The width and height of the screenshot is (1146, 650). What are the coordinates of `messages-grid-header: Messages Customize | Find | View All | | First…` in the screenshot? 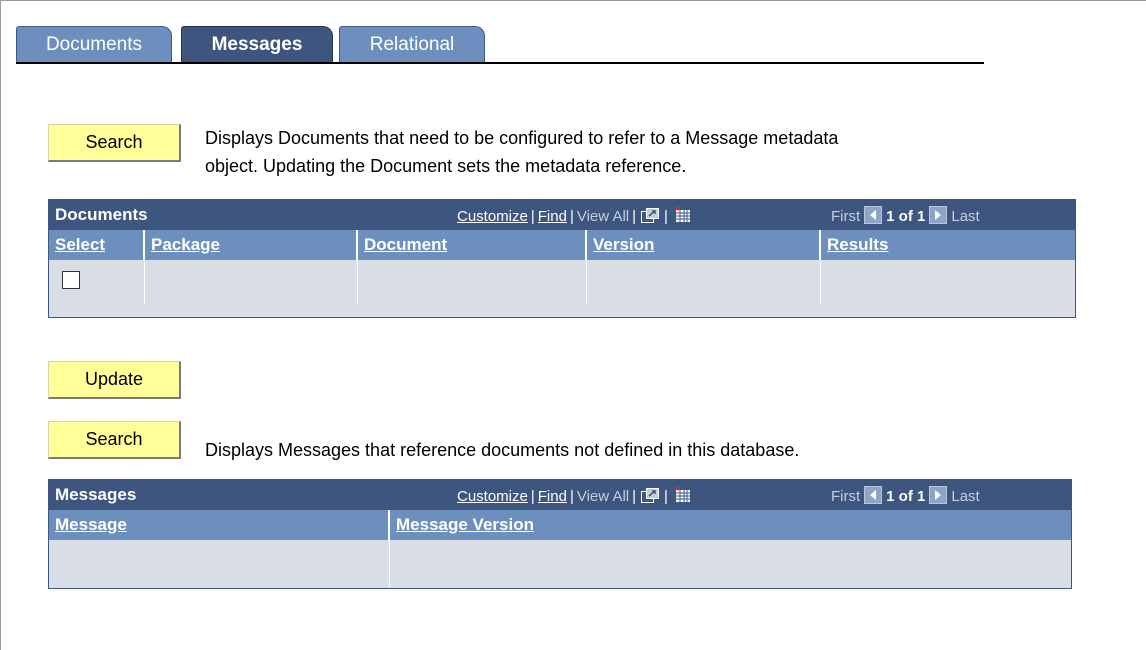 It's located at (560, 495).